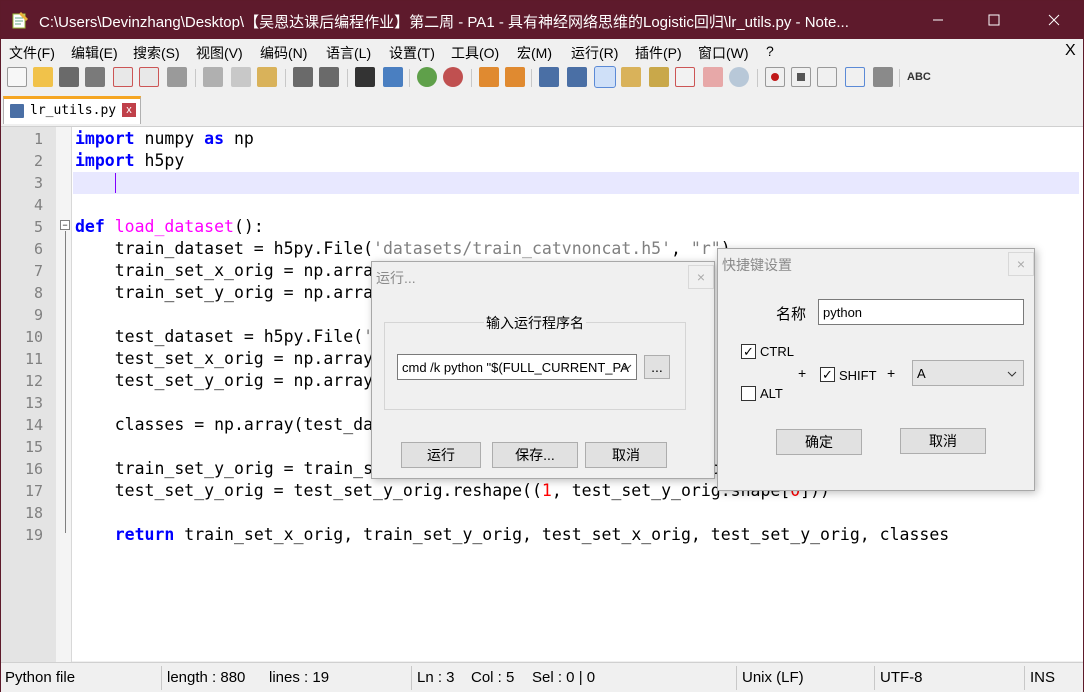 The height and width of the screenshot is (692, 1084). I want to click on run-cancel-button: 取消, so click(626, 455).